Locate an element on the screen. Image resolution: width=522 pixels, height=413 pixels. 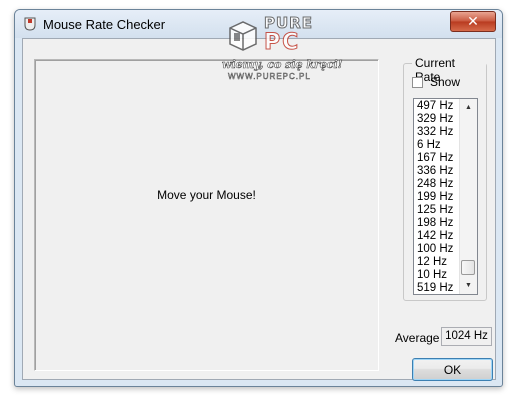
ok-button: OK is located at coordinates (452, 369).